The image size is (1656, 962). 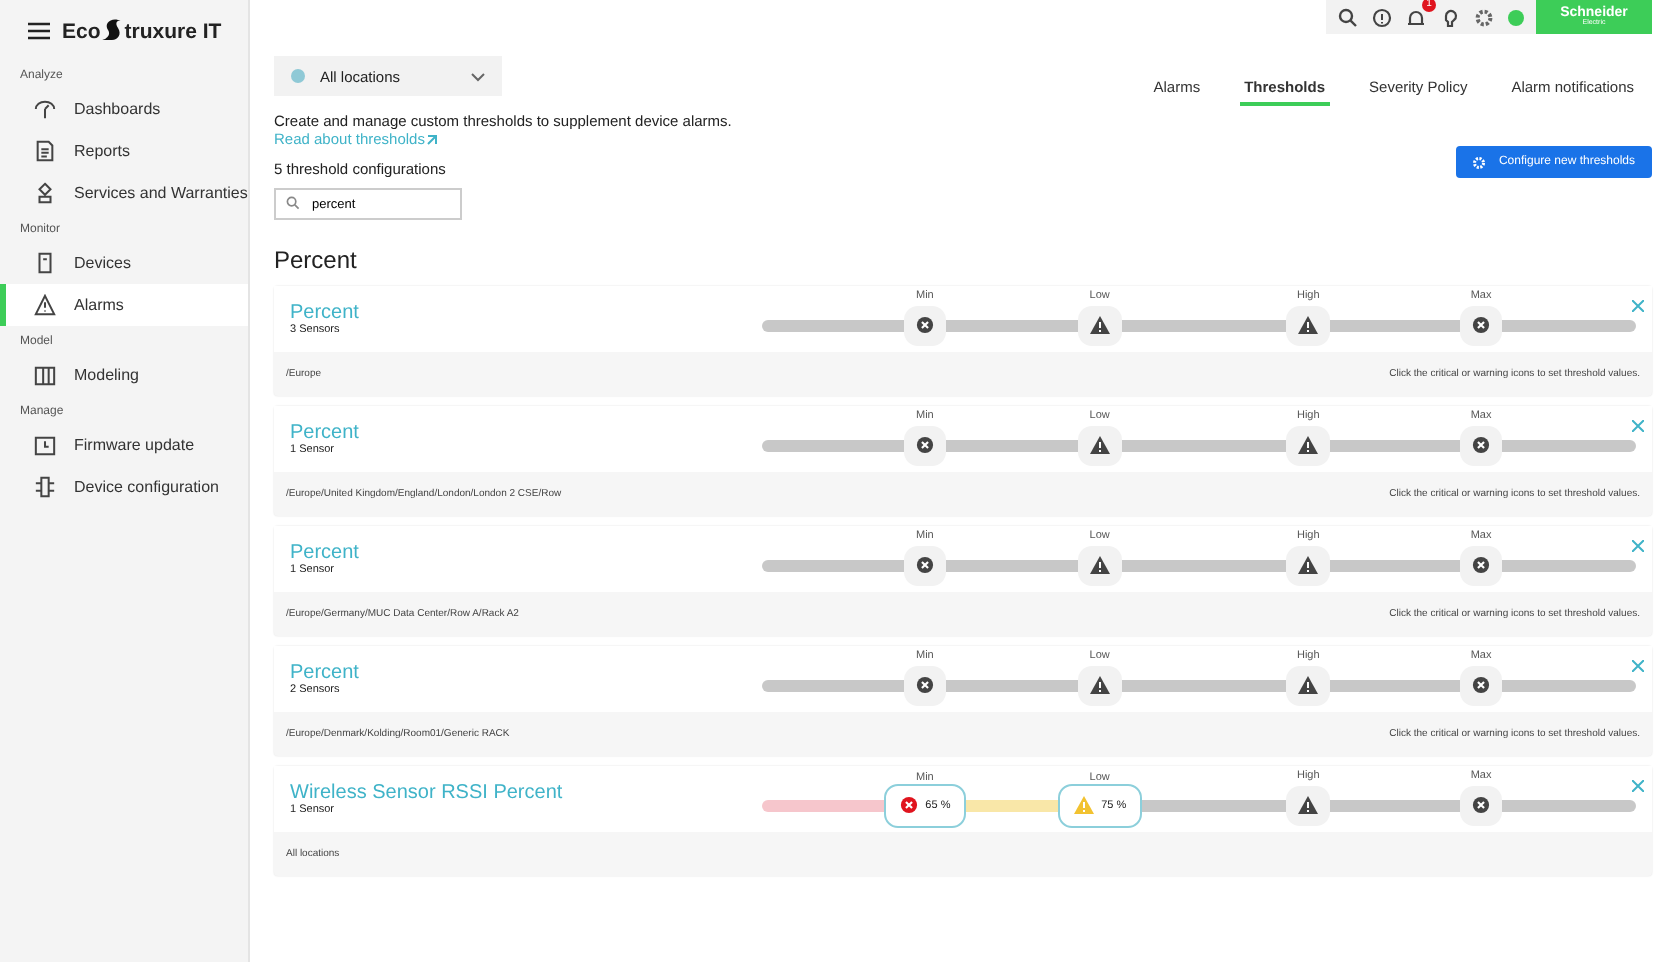 I want to click on globe-icon, so click(x=298, y=76).